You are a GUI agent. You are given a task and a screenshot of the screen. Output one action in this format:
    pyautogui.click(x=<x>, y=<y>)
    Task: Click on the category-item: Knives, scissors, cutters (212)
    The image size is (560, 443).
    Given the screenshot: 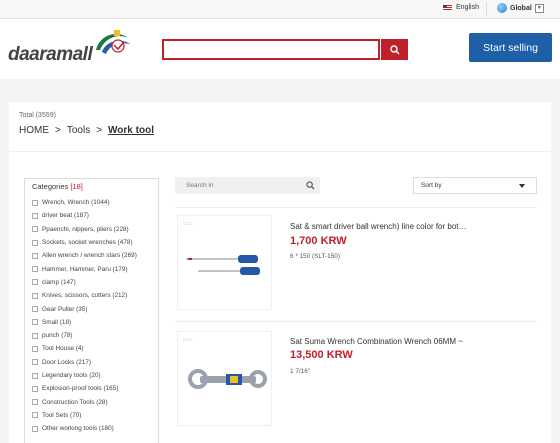 What is the action you would take?
    pyautogui.click(x=84, y=295)
    